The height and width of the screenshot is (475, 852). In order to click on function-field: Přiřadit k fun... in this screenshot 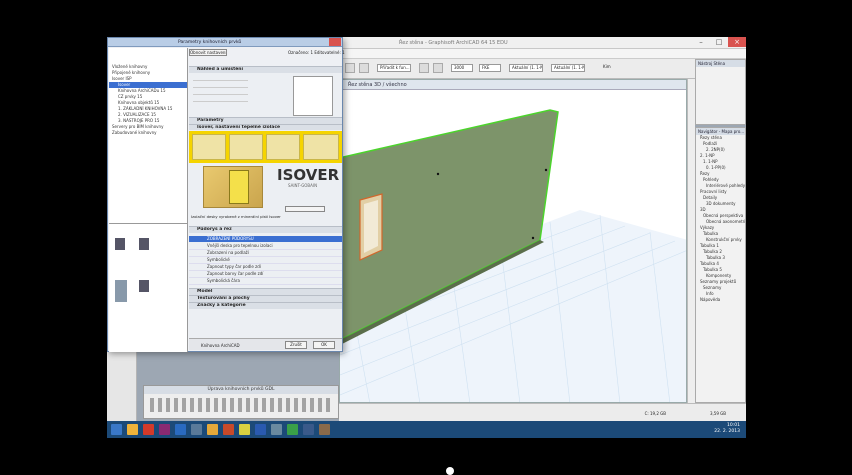, I will do `click(394, 68)`.